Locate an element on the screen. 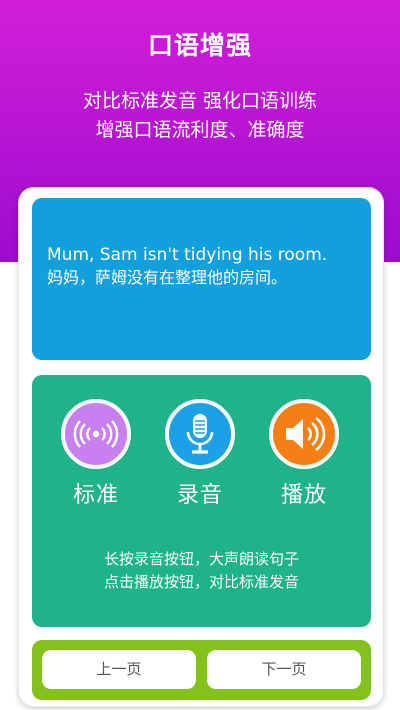 The width and height of the screenshot is (400, 710). play-button: 播放 is located at coordinates (304, 454).